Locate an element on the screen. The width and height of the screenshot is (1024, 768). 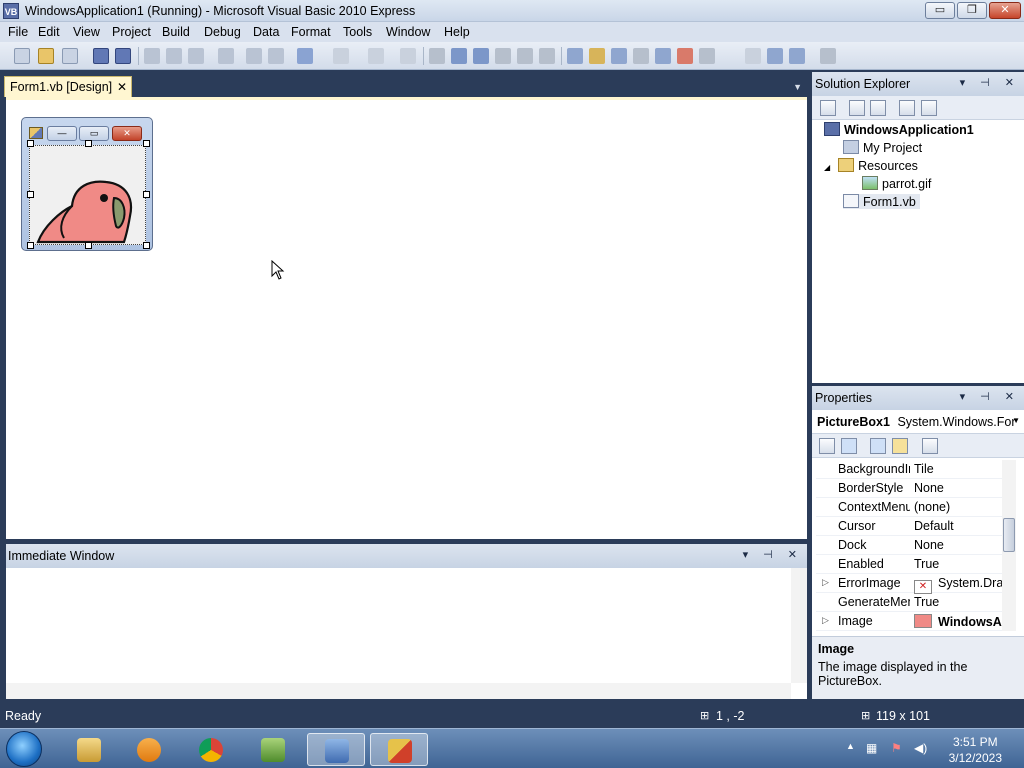
view-designer-icon is located at coordinates (929, 108).